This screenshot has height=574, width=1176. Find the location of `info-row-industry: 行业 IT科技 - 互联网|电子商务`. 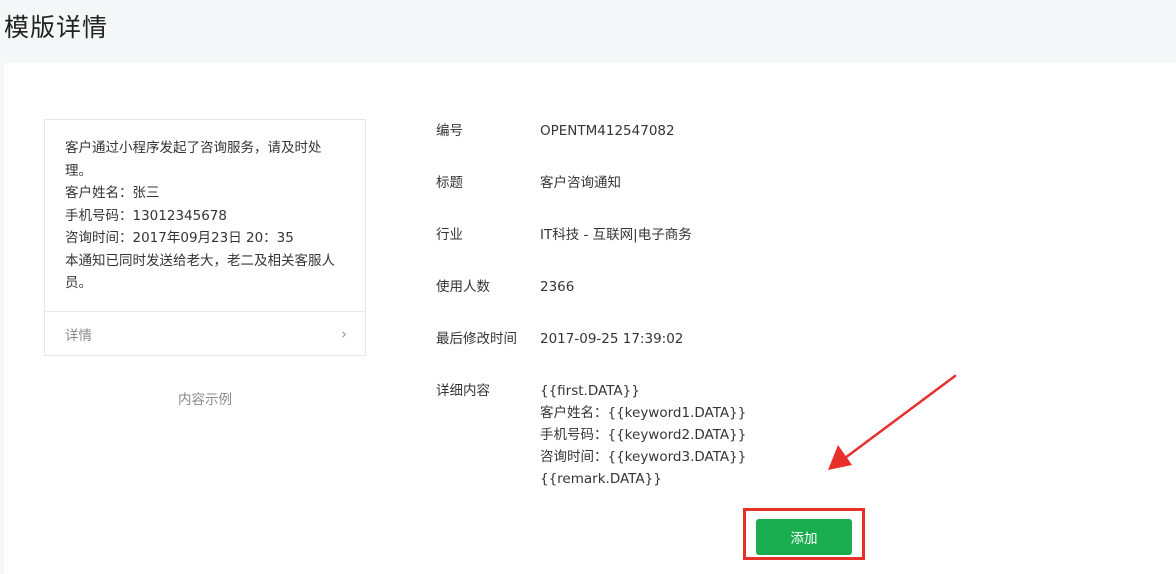

info-row-industry: 行业 IT科技 - 互联网|电子商务 is located at coordinates (591, 250).